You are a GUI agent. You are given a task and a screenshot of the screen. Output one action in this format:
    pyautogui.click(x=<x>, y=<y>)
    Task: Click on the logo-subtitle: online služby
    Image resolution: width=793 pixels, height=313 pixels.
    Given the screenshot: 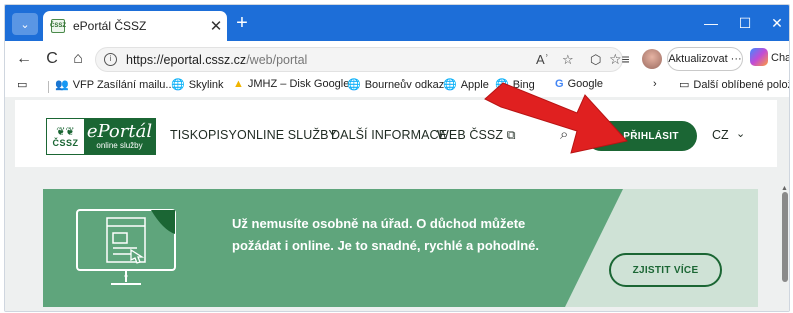 What is the action you would take?
    pyautogui.click(x=119, y=145)
    